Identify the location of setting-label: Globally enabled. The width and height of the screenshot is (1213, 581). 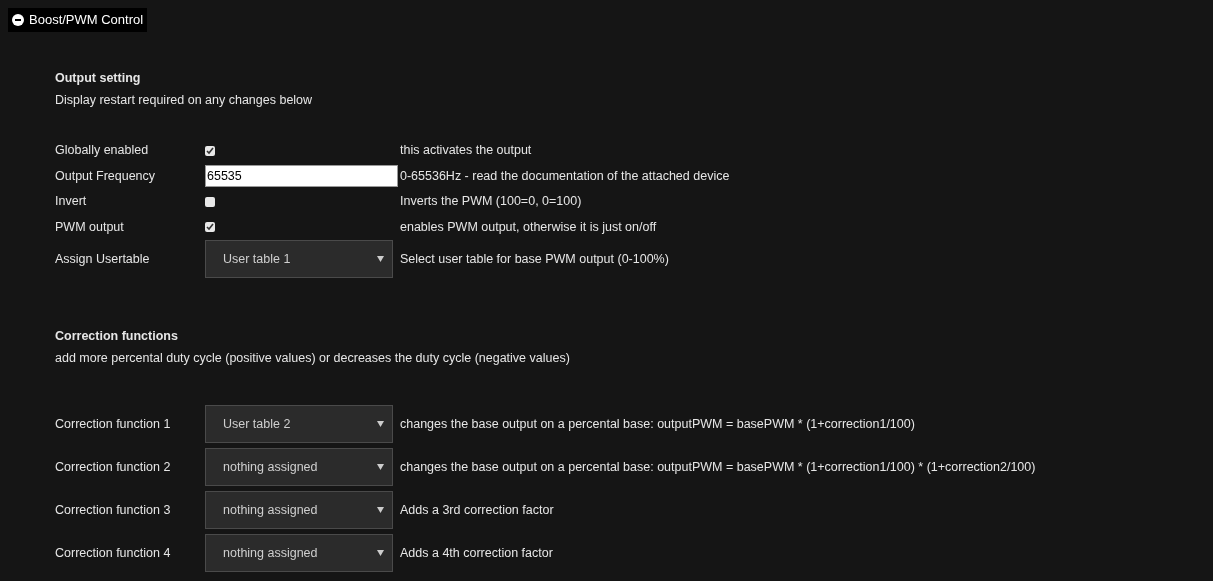
(102, 151).